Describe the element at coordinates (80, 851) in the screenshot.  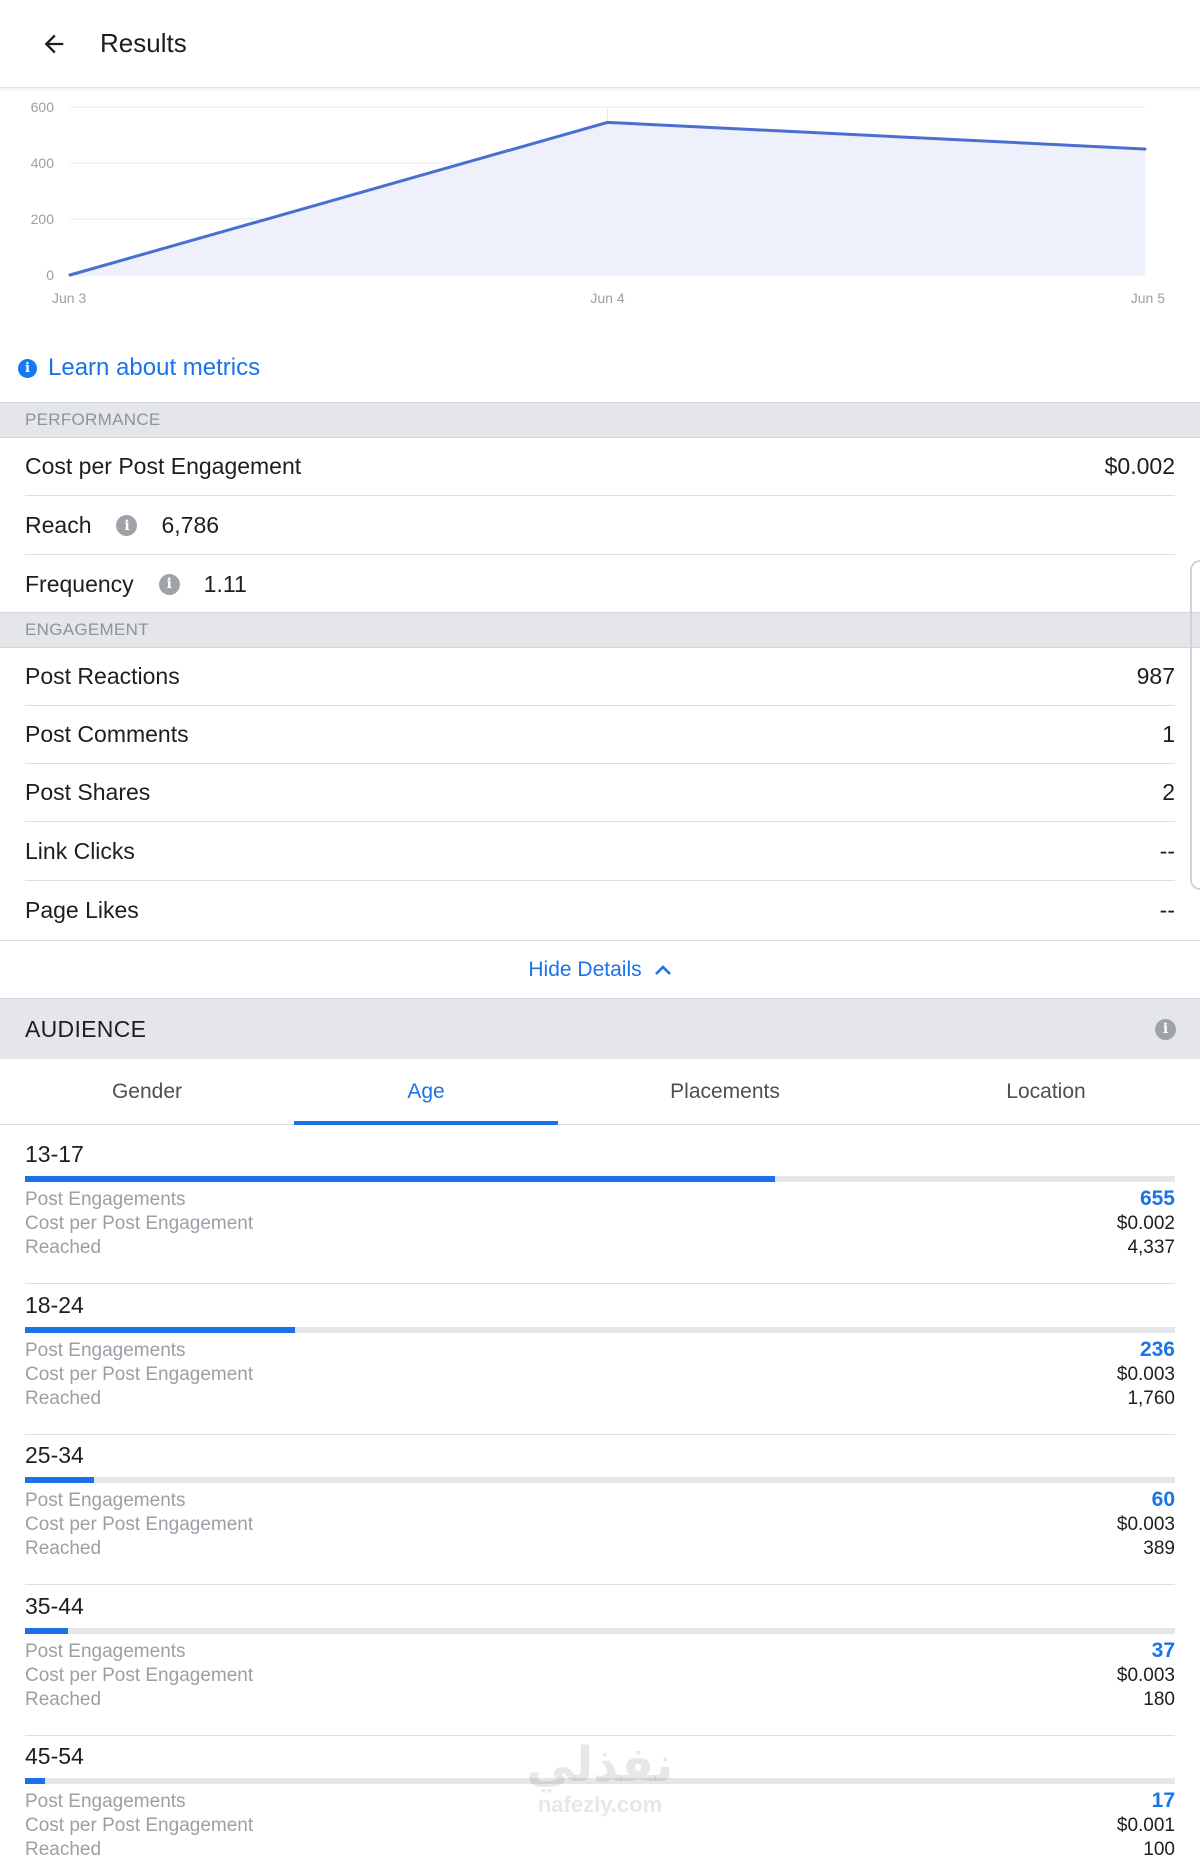
I see `row-label: Link Clicks` at that location.